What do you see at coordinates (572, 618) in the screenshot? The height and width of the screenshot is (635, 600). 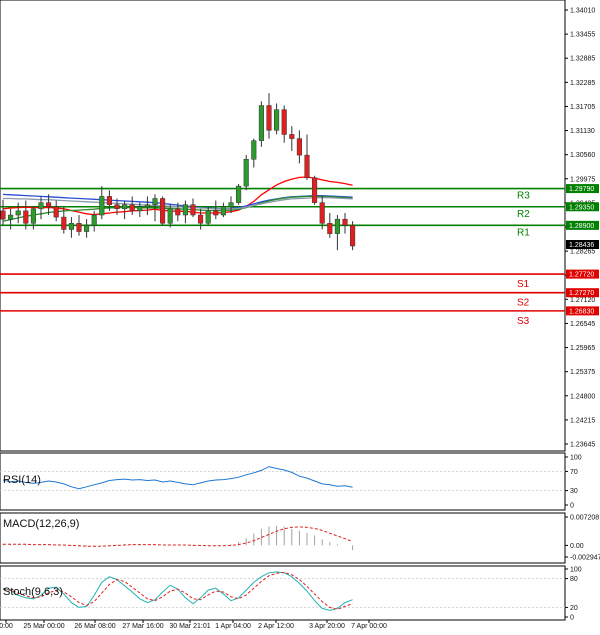 I see `stoch-tick-label: 0` at bounding box center [572, 618].